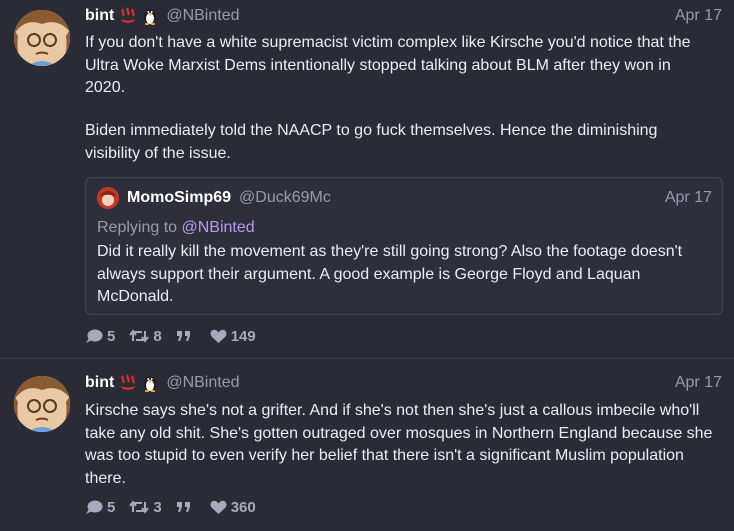 This screenshot has width=734, height=531. I want to click on like-button: 149, so click(233, 336).